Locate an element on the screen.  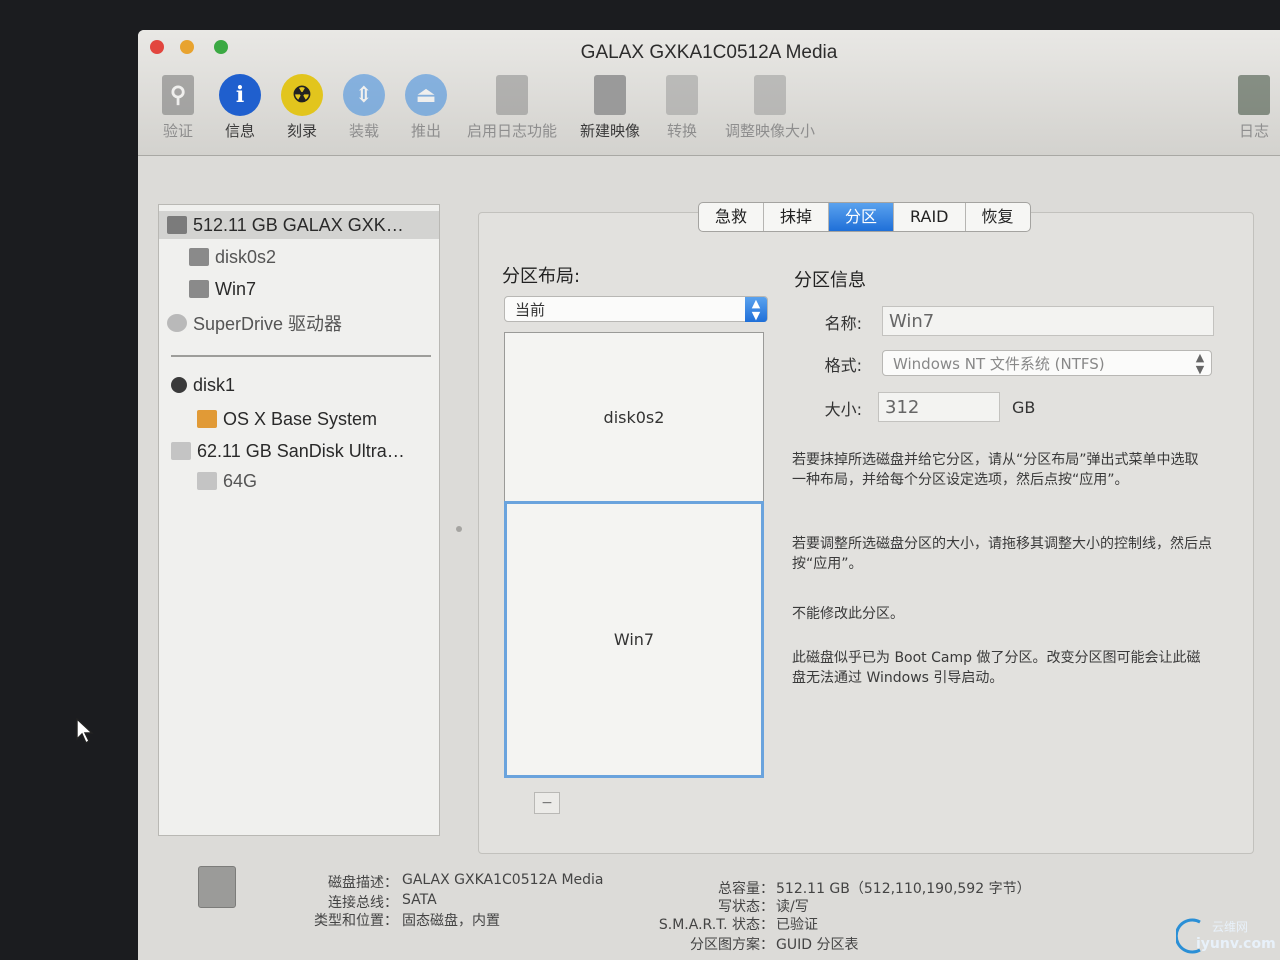
toolbar-label: 转换 is located at coordinates (681, 131).